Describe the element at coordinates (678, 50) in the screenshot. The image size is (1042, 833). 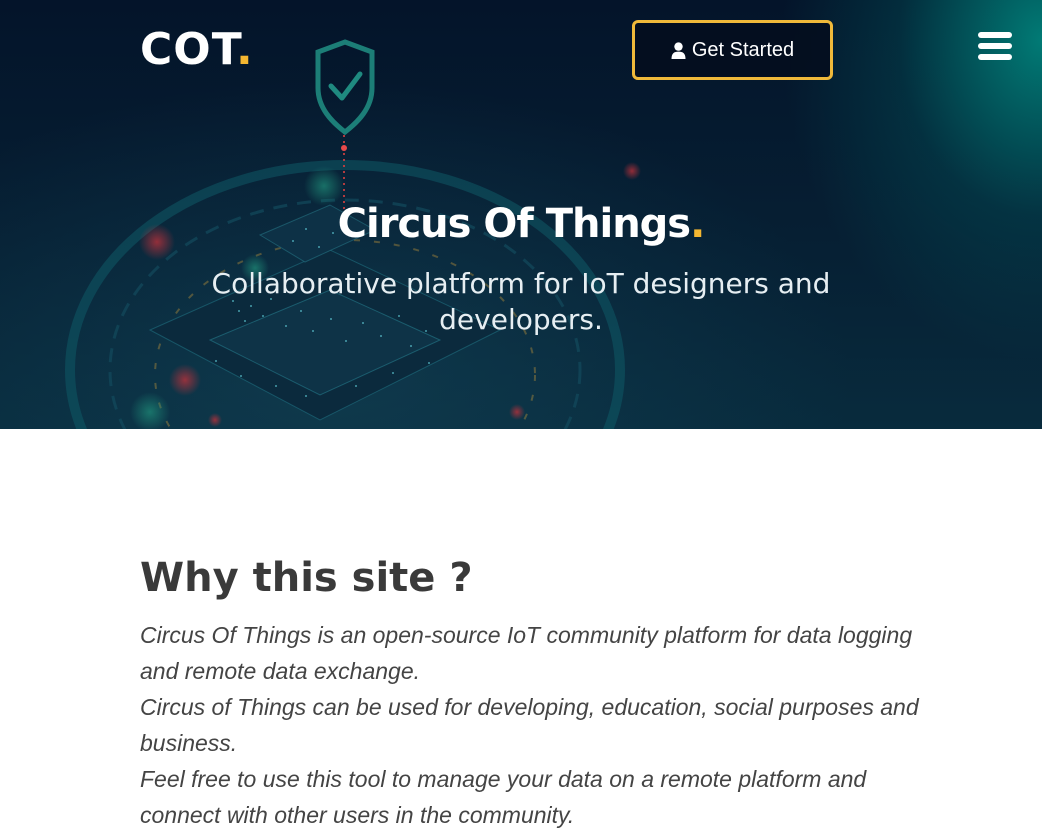
I see `user-icon` at that location.